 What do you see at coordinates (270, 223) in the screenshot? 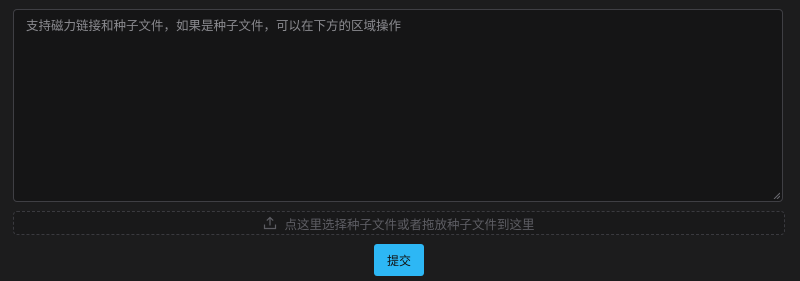
I see `upload-icon` at bounding box center [270, 223].